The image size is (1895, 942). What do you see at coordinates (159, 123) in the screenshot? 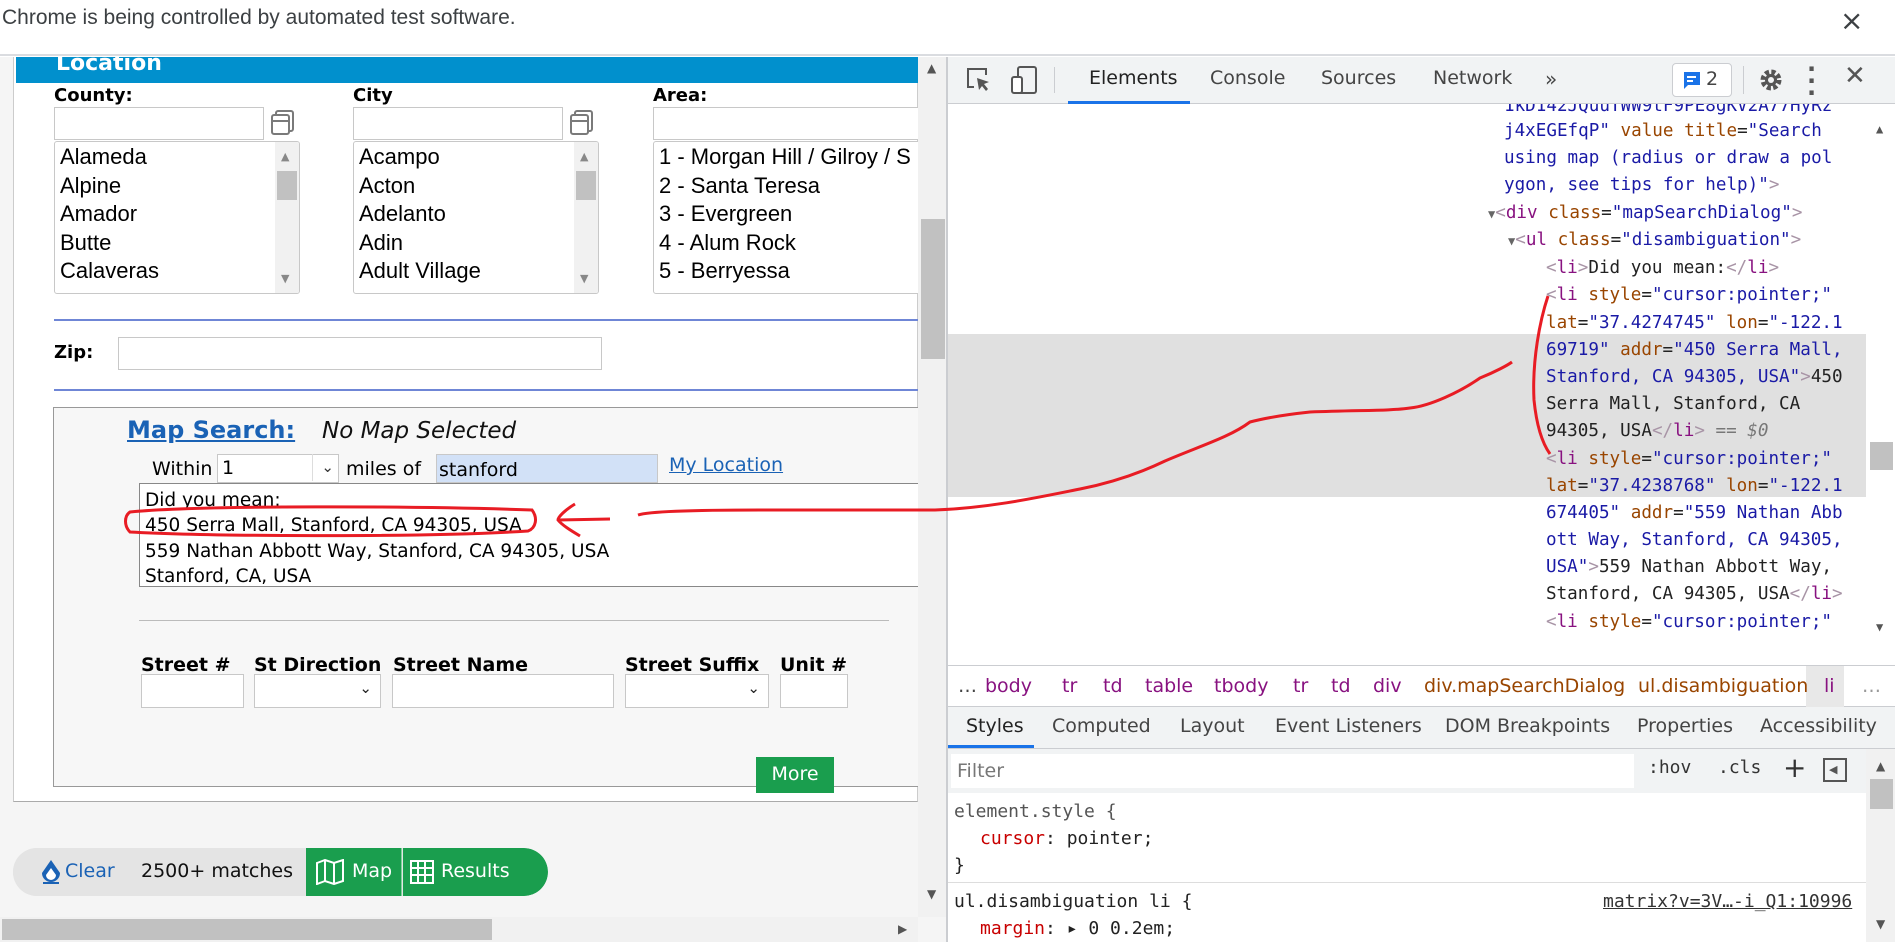
I see `county-filter-input` at bounding box center [159, 123].